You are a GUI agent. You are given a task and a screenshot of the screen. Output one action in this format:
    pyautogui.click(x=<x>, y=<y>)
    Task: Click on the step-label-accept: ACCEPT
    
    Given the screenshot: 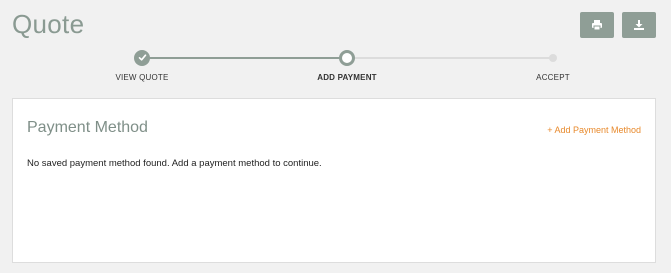 What is the action you would take?
    pyautogui.click(x=553, y=77)
    